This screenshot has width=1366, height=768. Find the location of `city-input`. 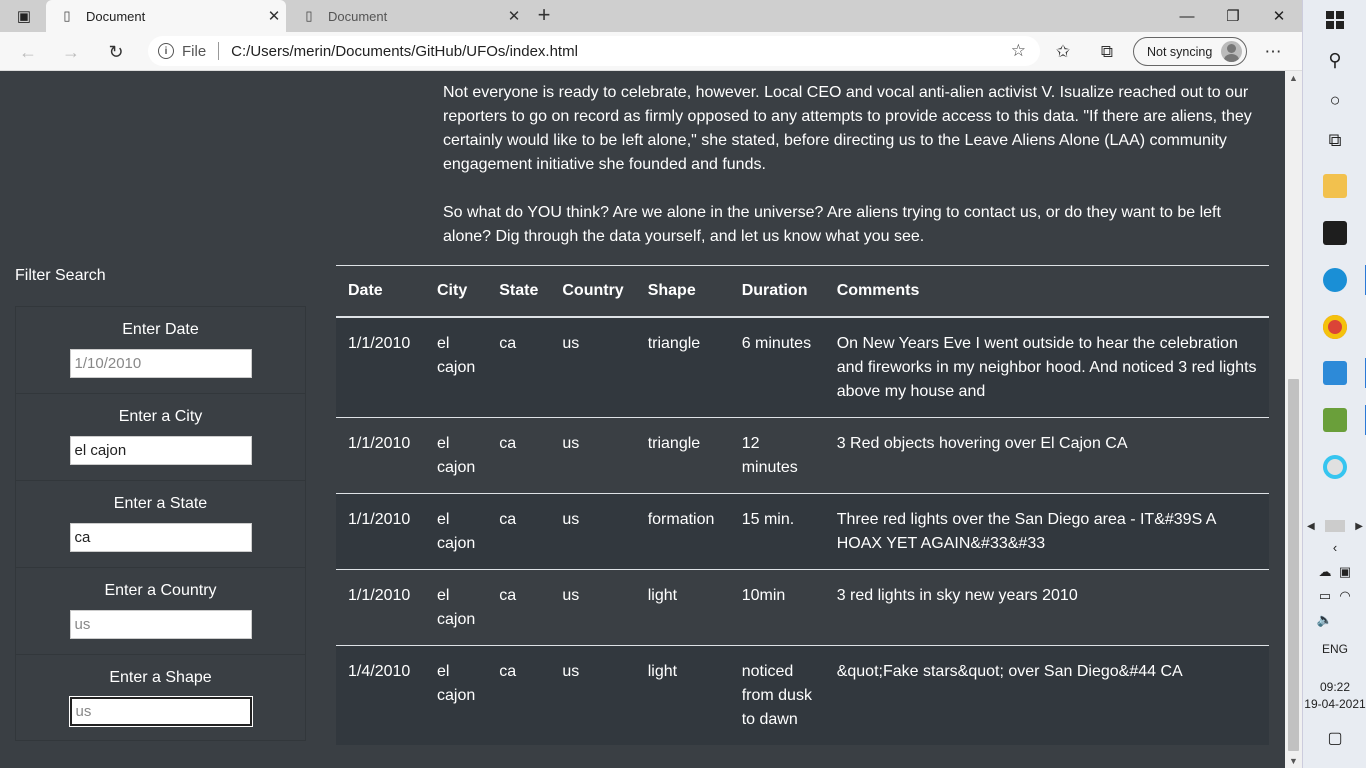

city-input is located at coordinates (160, 450).